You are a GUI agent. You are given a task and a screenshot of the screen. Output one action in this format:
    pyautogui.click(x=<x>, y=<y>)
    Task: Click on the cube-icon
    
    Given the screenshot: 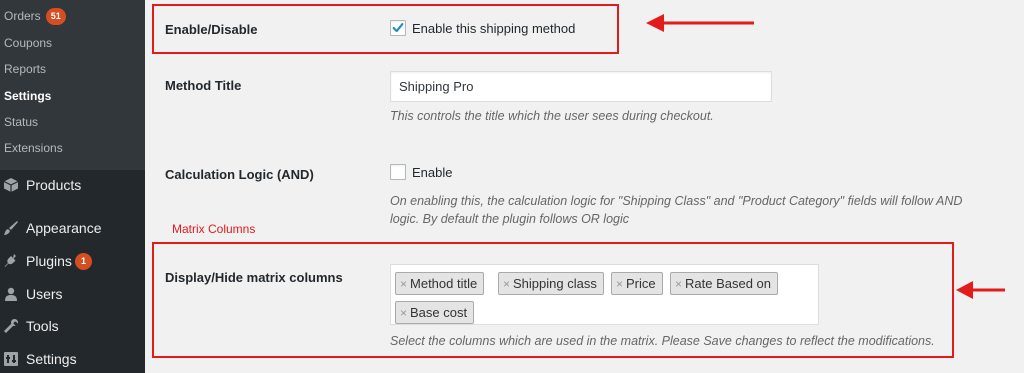 What is the action you would take?
    pyautogui.click(x=11, y=185)
    